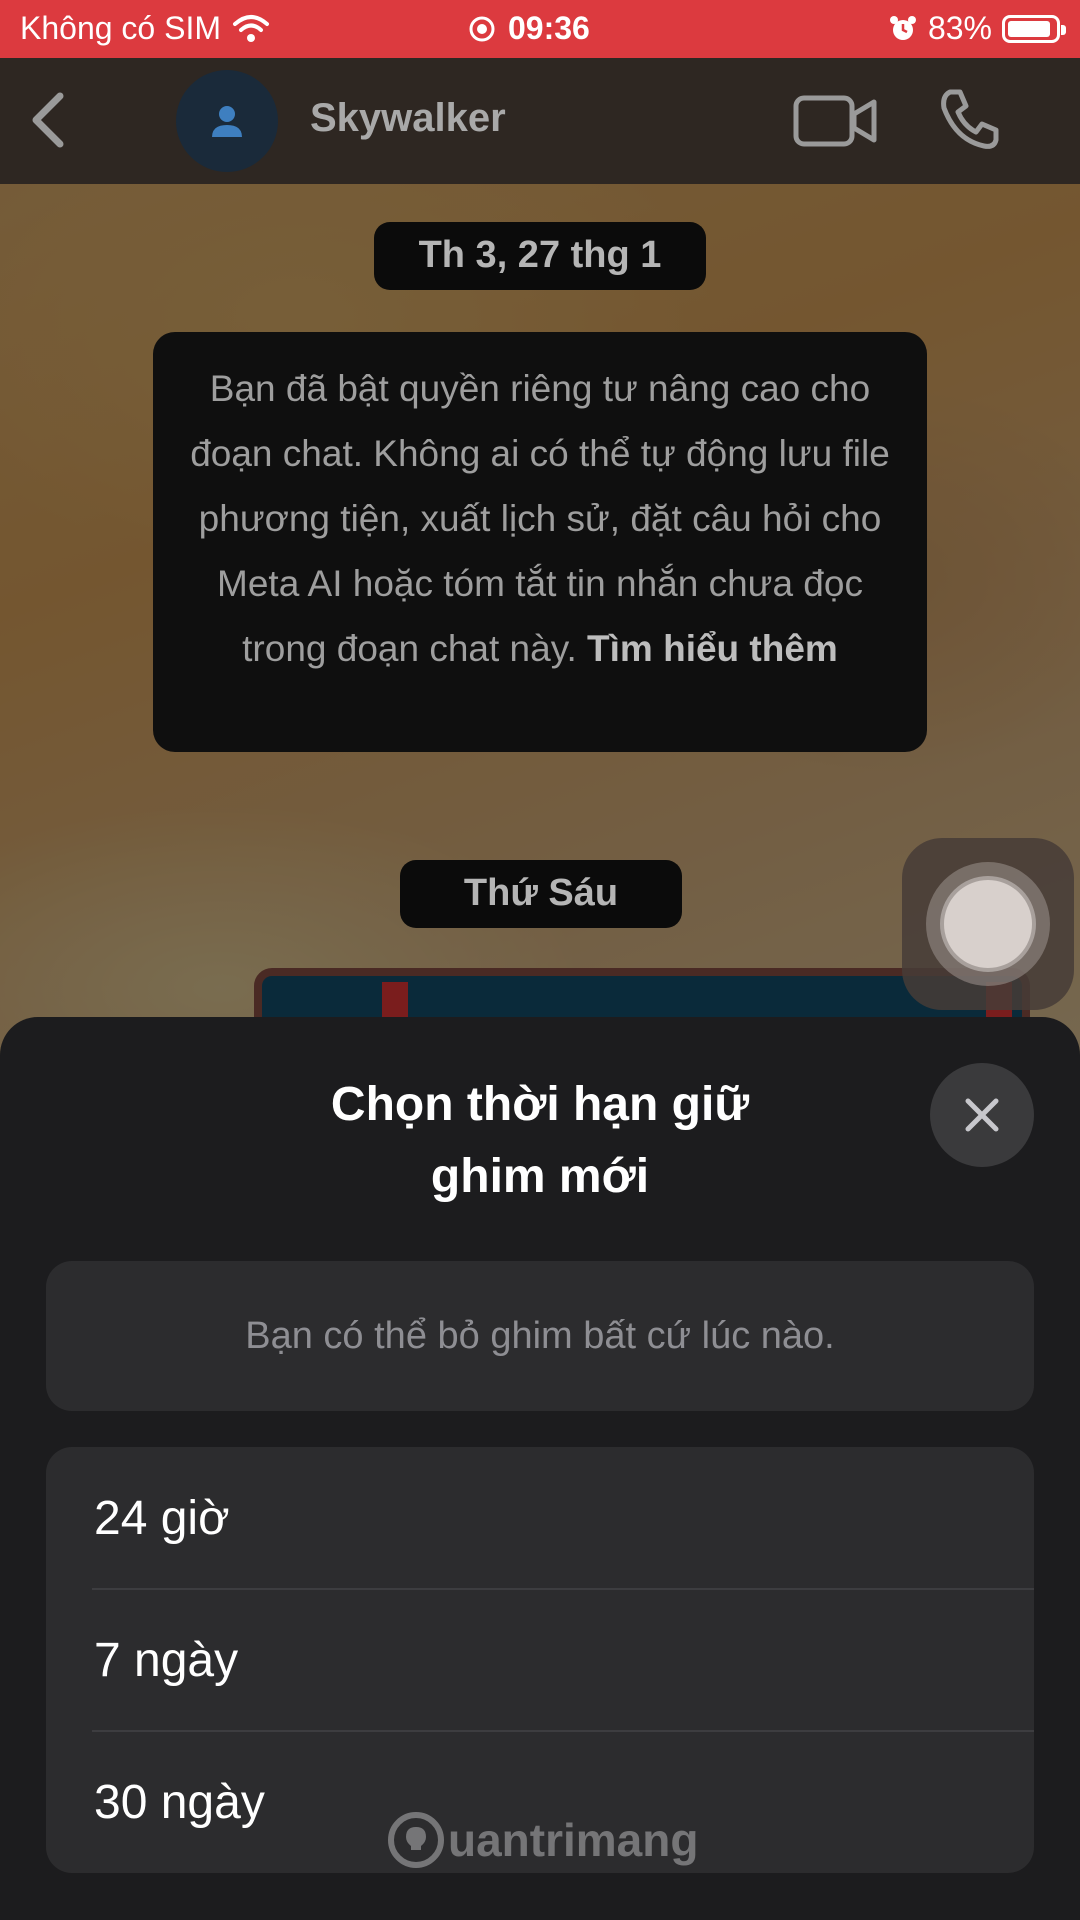 This screenshot has height=1920, width=1080. What do you see at coordinates (482, 28) in the screenshot?
I see `record-icon` at bounding box center [482, 28].